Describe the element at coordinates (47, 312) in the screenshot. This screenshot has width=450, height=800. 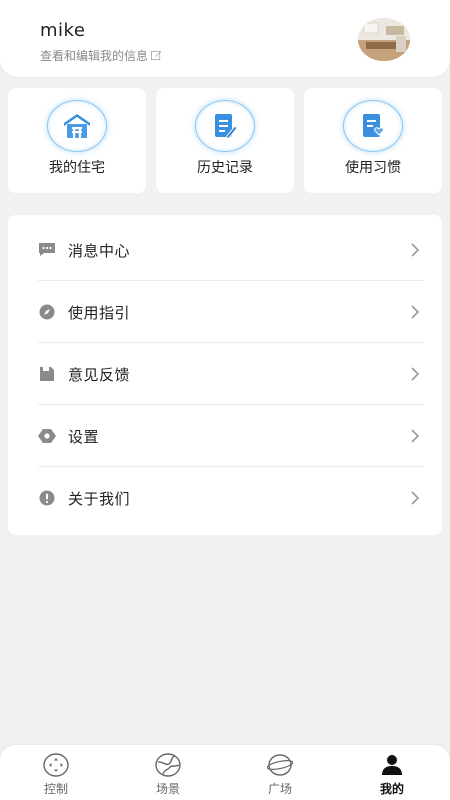
I see `compass-icon` at that location.